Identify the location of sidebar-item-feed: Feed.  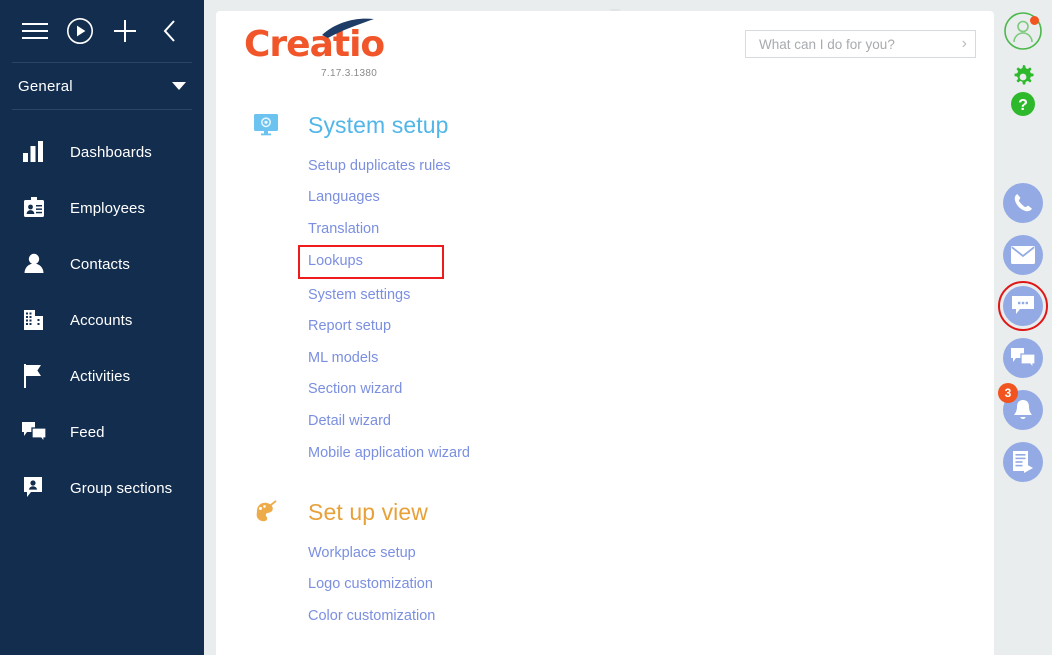
(102, 432).